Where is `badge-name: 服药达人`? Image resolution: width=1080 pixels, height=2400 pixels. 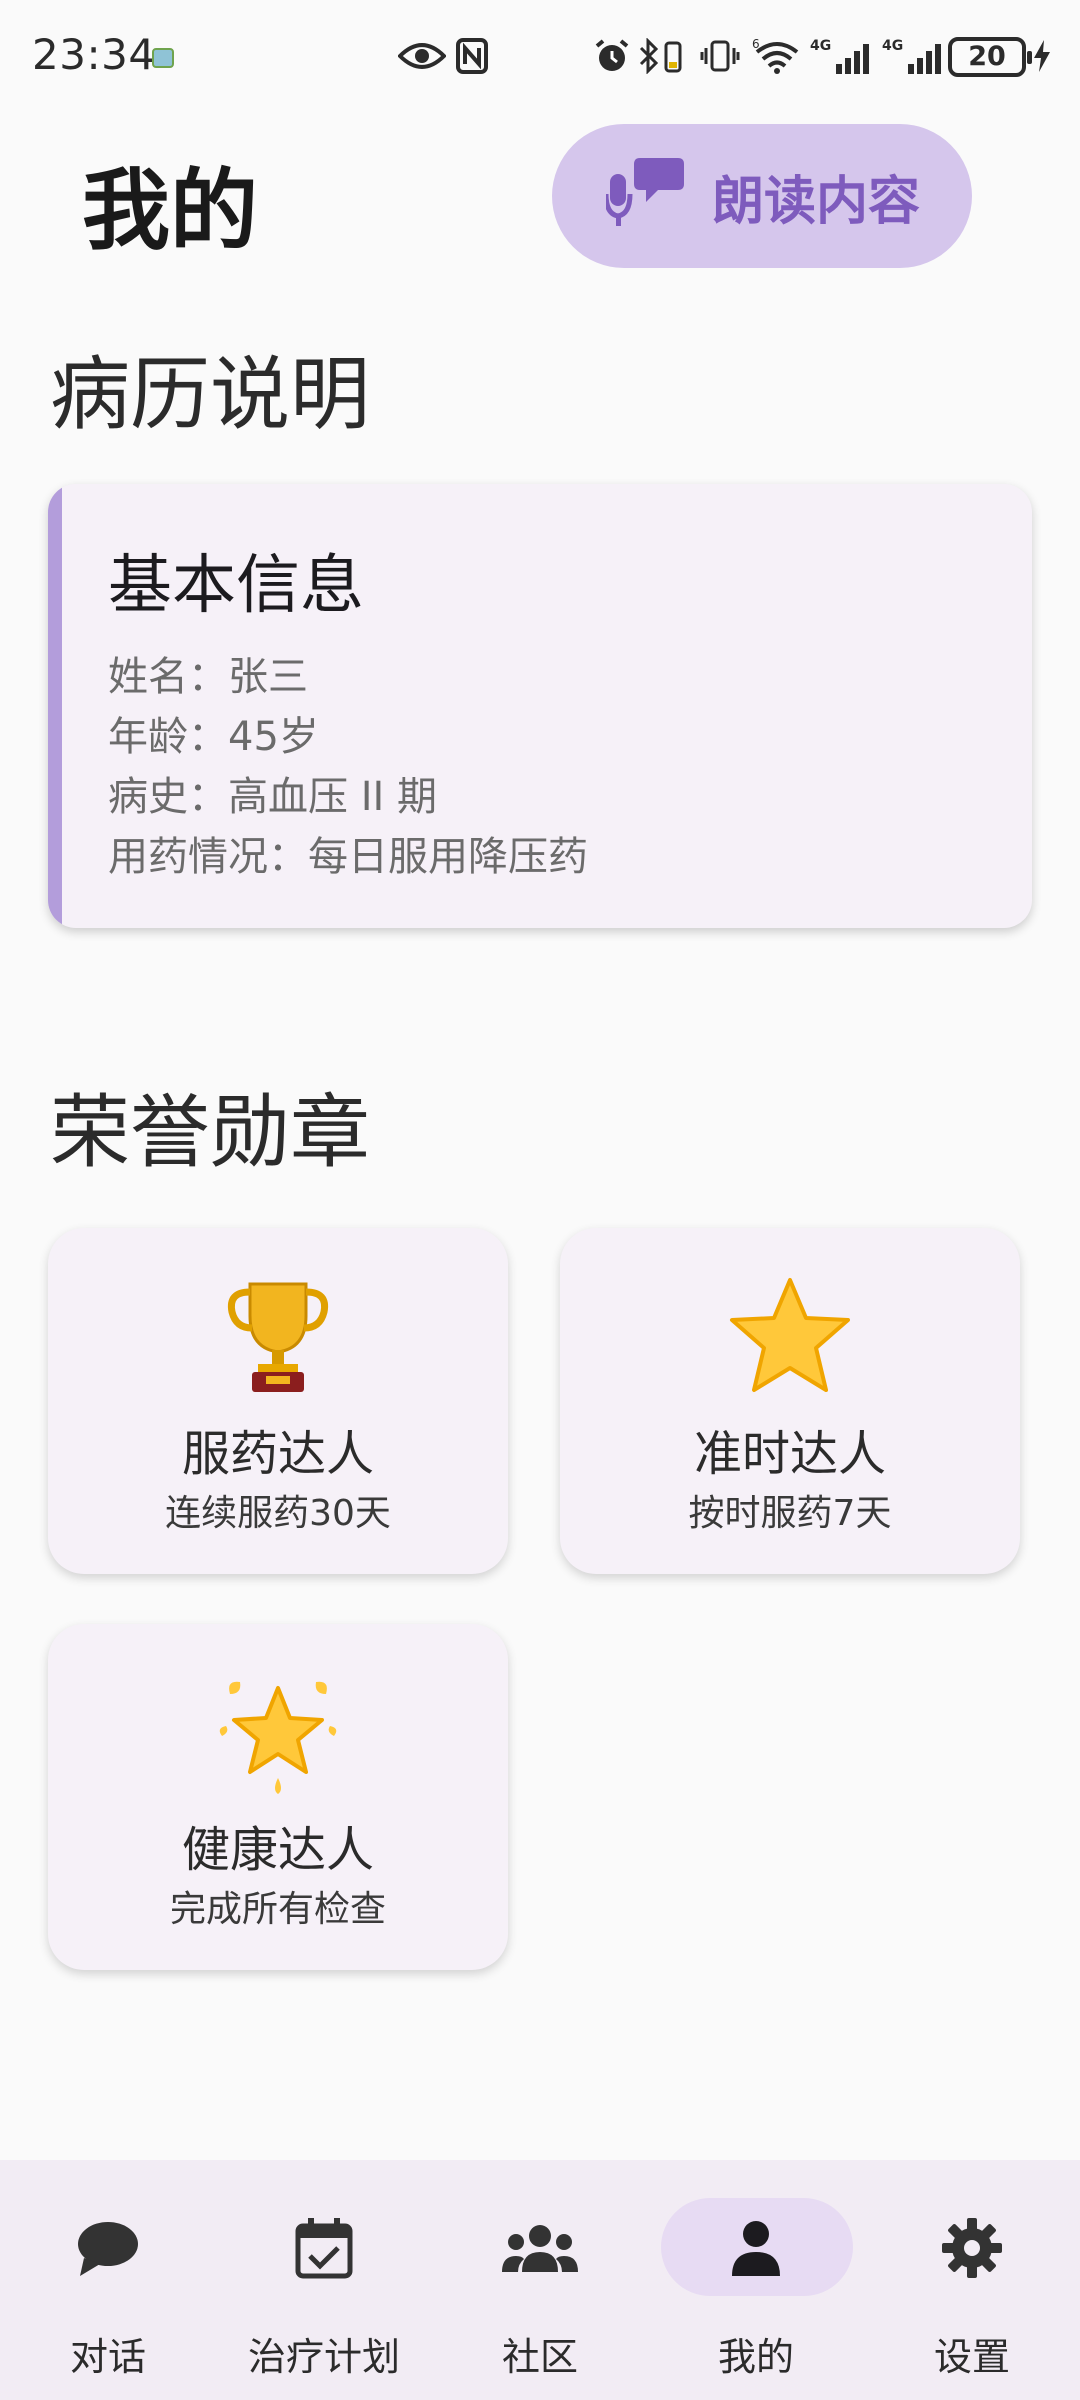 badge-name: 服药达人 is located at coordinates (277, 1454).